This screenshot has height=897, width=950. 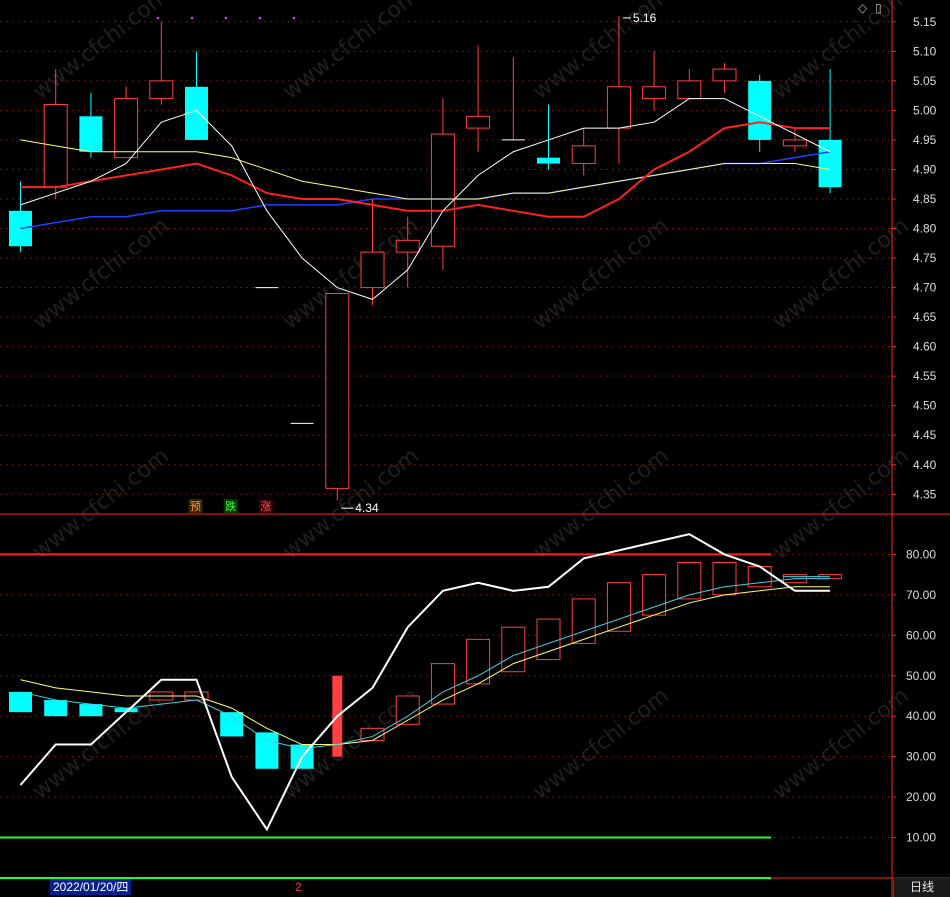 What do you see at coordinates (195, 506) in the screenshot?
I see `signal-tag: 预` at bounding box center [195, 506].